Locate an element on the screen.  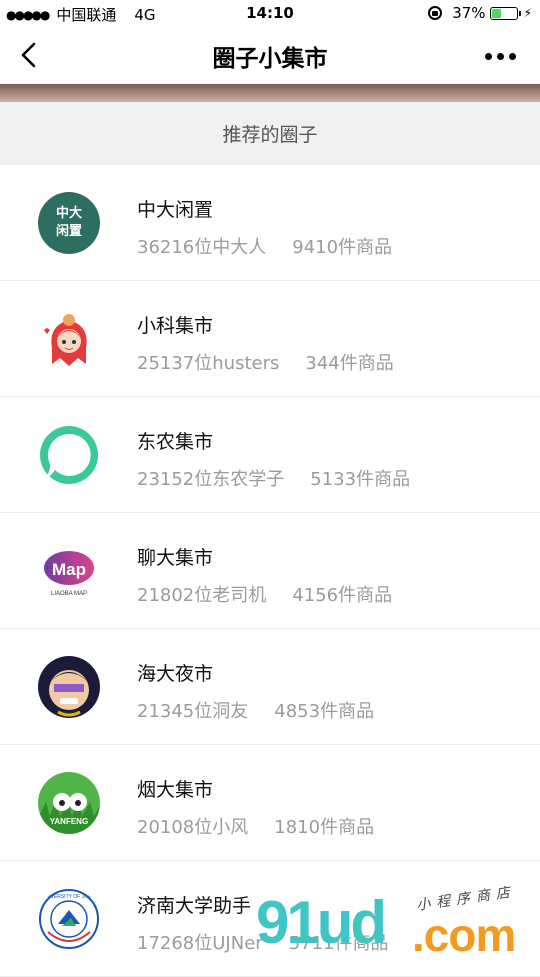
member-count: 21802位老司机 is located at coordinates (202, 595).